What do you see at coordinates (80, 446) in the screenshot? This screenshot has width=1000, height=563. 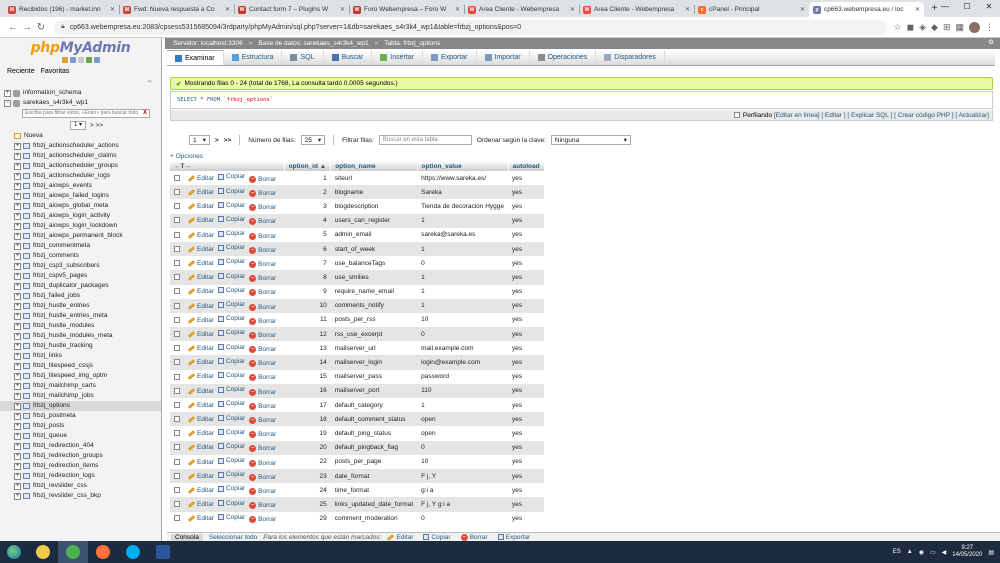 I see `sidebar-table-item: + frbzj_redirection_404` at bounding box center [80, 446].